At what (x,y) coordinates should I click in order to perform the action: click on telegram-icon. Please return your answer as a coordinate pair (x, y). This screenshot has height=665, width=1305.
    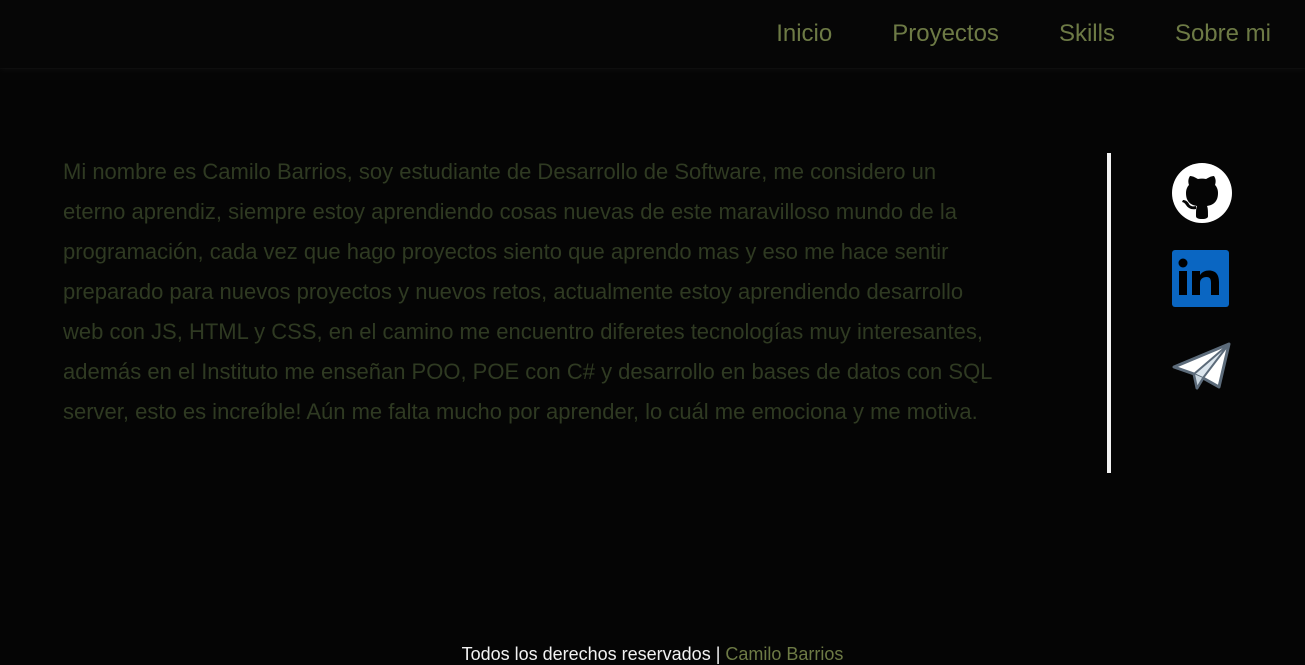
    Looking at the image, I should click on (1201, 366).